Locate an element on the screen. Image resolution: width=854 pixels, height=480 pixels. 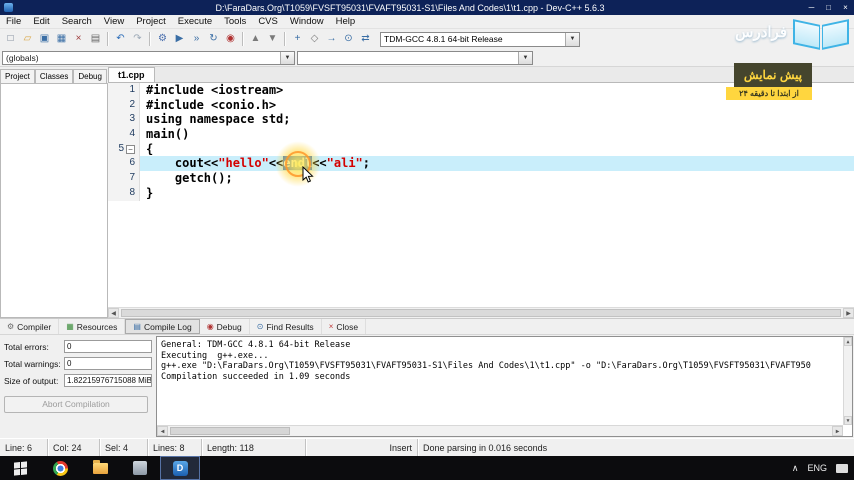
menu-tools: Tools is located at coordinates (235, 21).